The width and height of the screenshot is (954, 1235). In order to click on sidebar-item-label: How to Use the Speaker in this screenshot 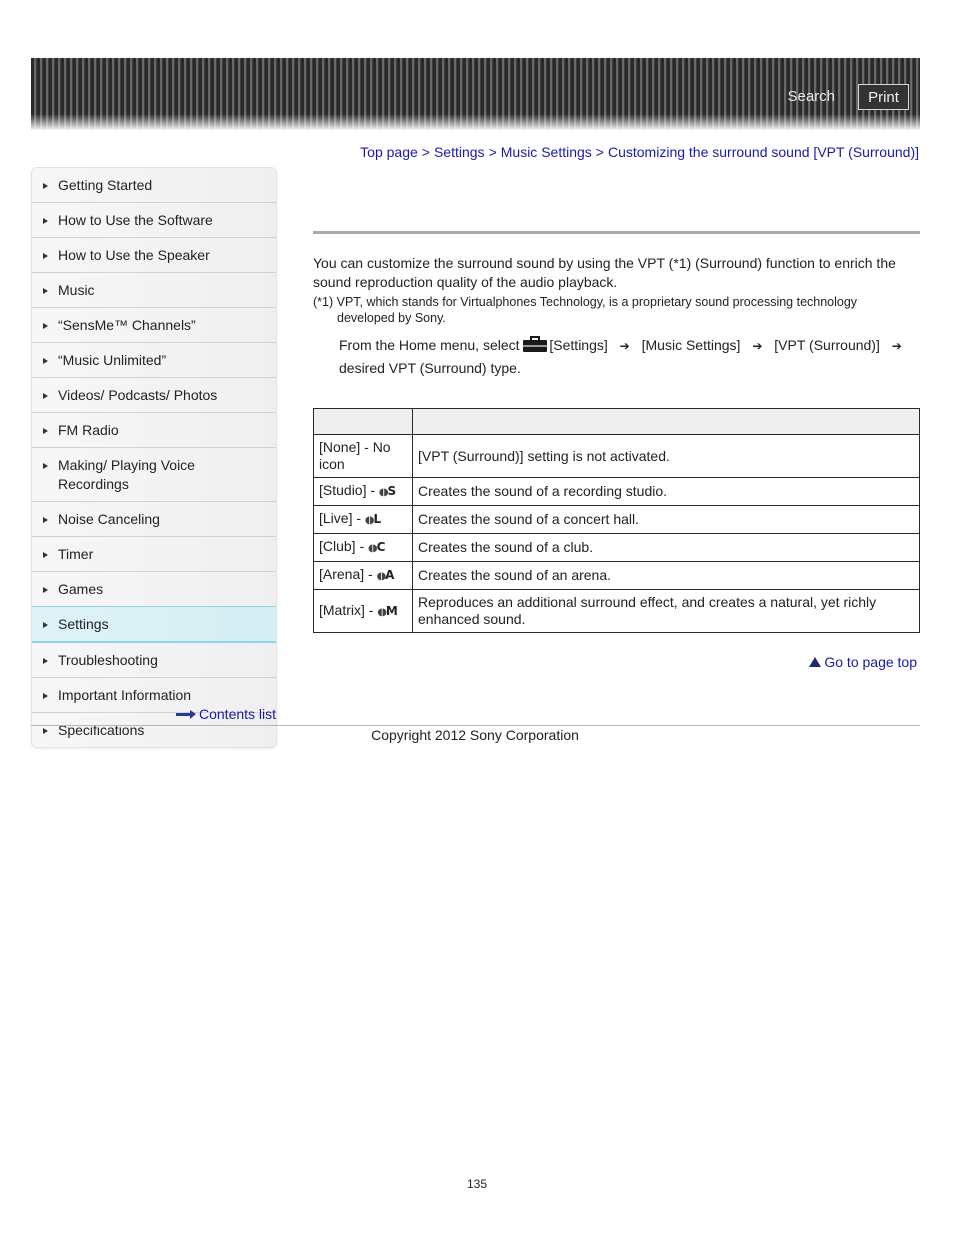, I will do `click(134, 255)`.